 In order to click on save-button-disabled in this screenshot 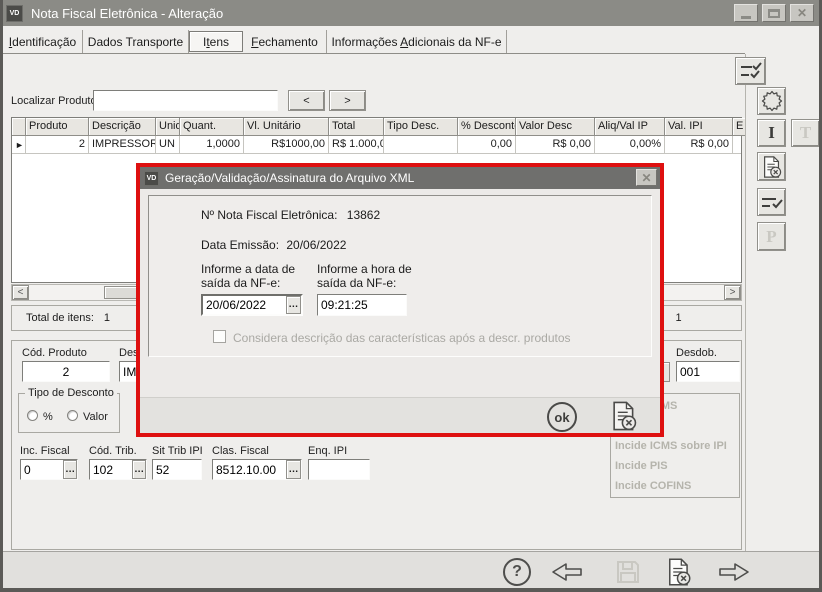, I will do `click(628, 572)`.